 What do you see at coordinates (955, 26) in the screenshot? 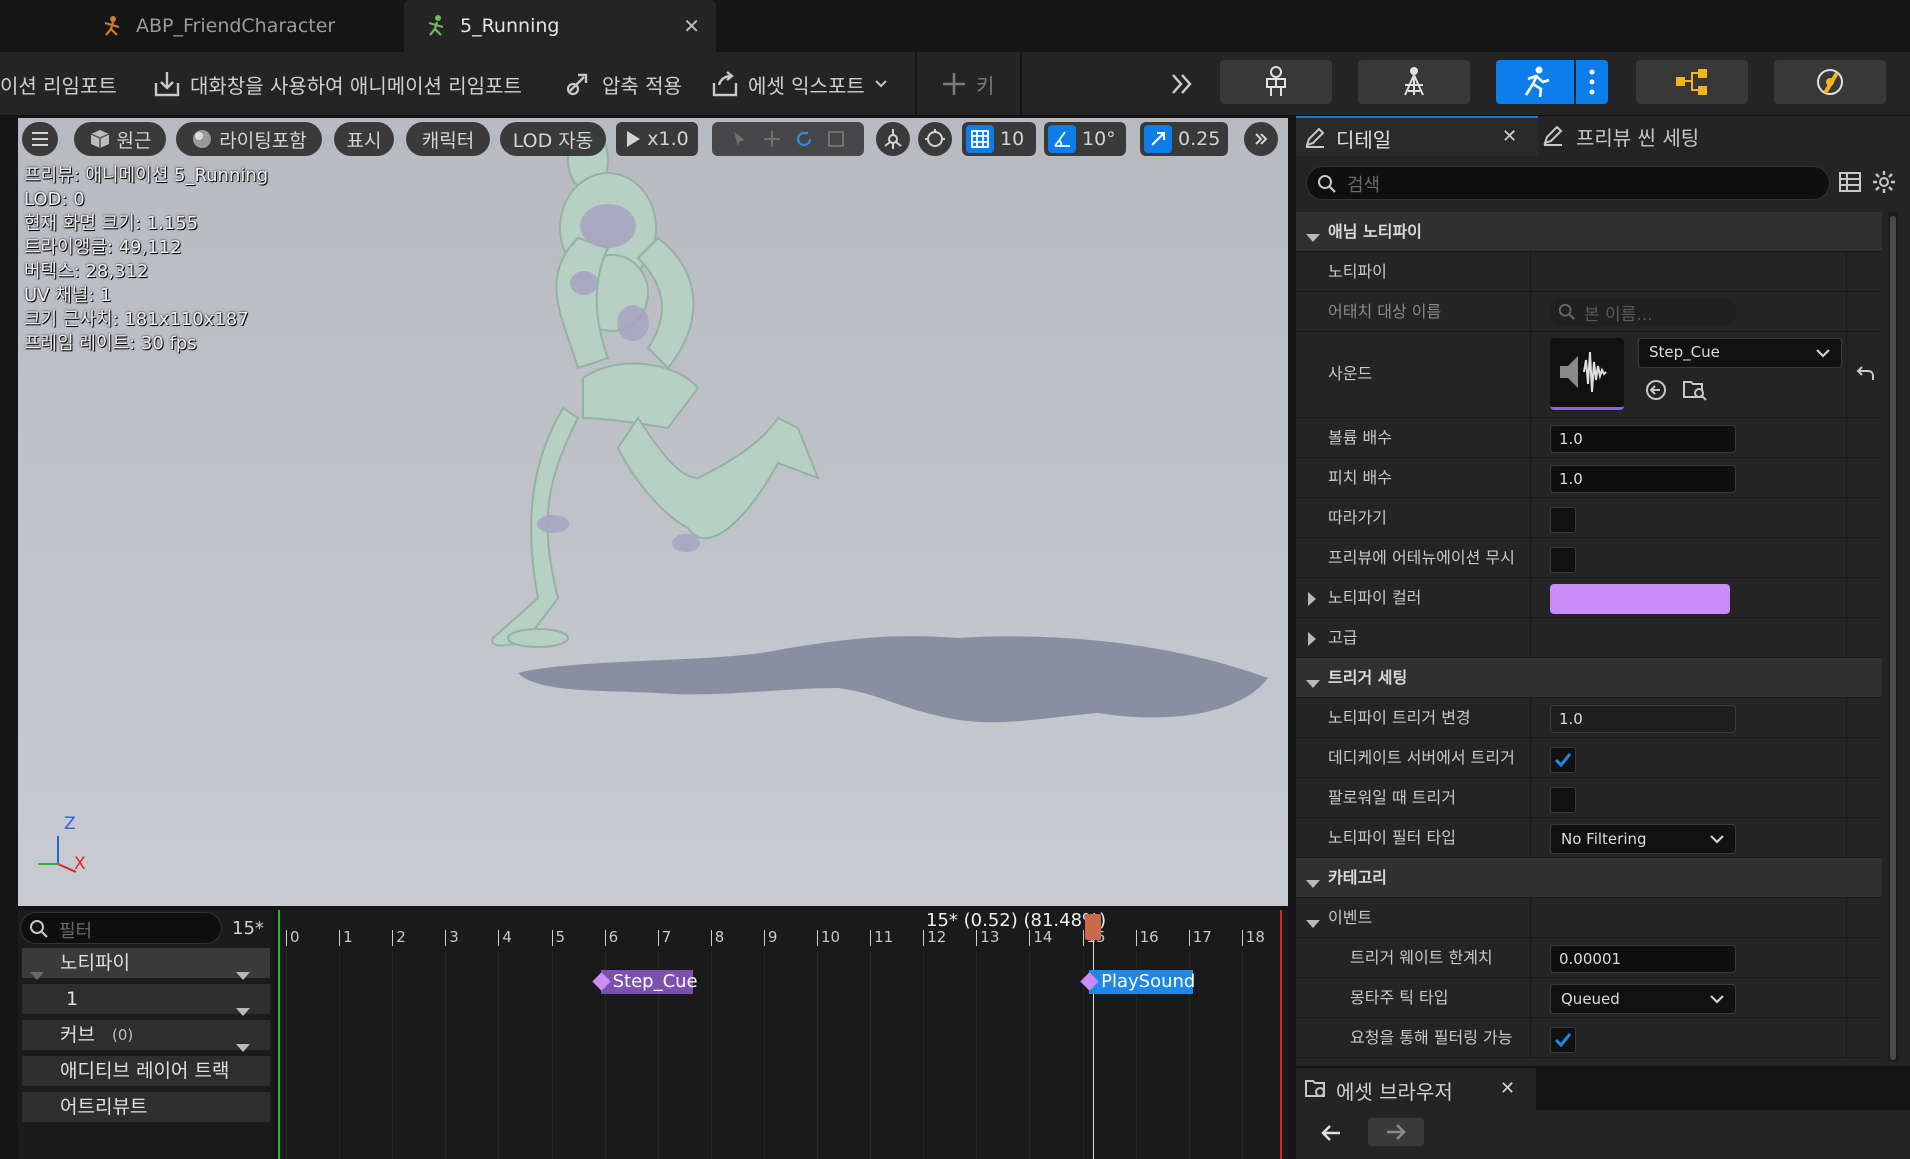
I see `document-tab-bar: ABP_FriendCharacter 5_Running ✕` at bounding box center [955, 26].